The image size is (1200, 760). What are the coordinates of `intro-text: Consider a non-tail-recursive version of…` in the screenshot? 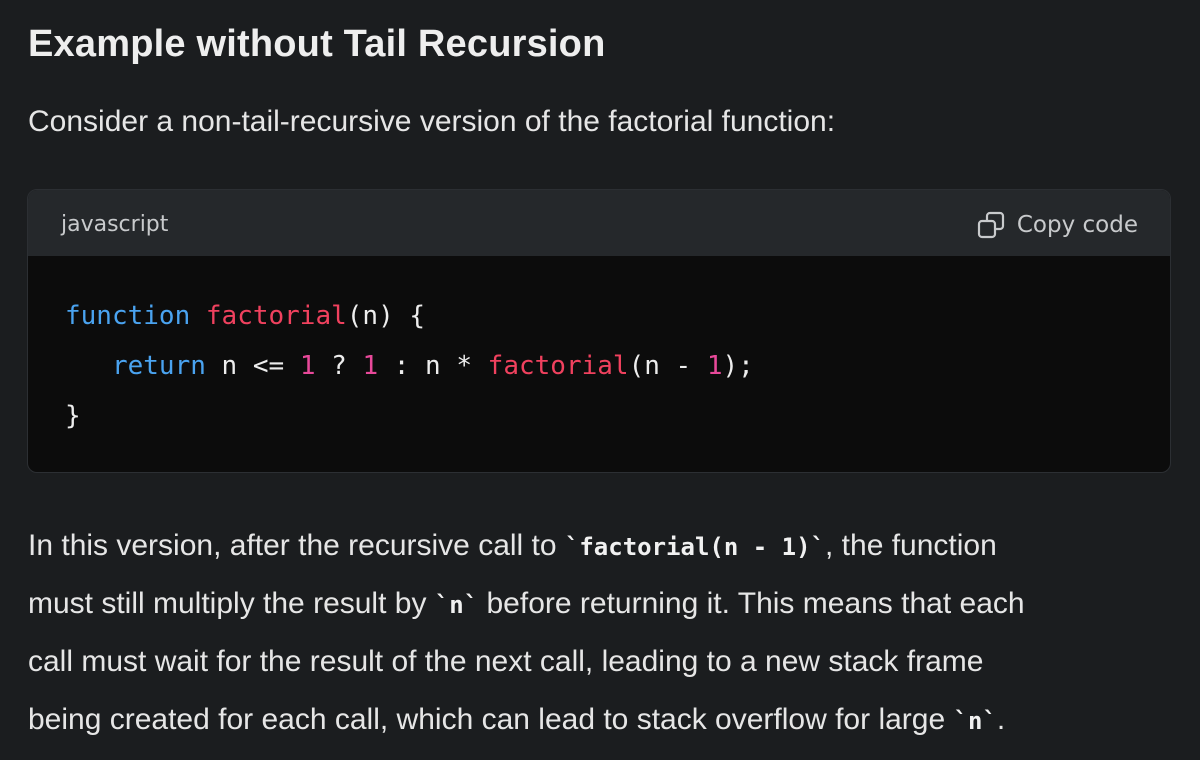 It's located at (432, 121).